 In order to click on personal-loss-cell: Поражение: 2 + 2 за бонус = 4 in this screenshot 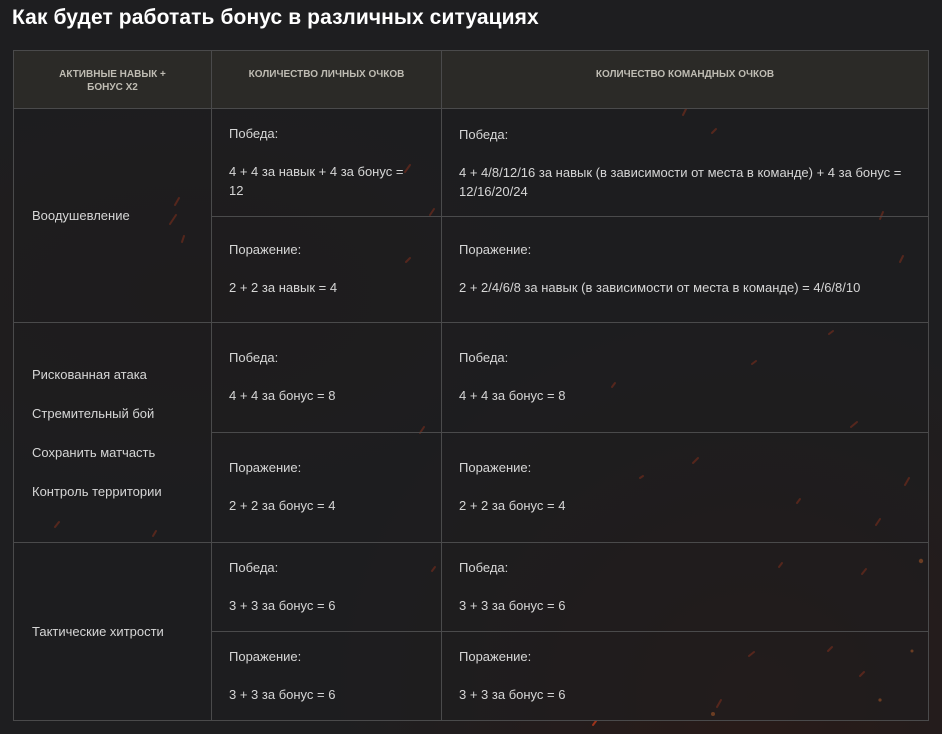, I will do `click(326, 487)`.